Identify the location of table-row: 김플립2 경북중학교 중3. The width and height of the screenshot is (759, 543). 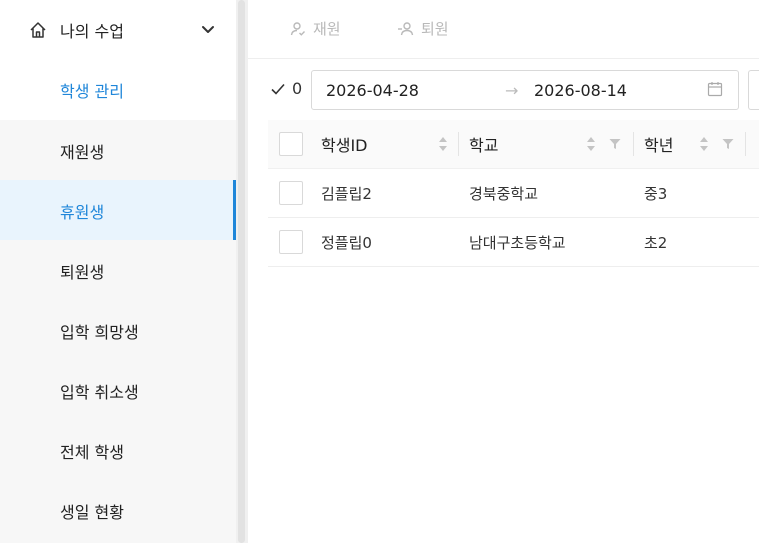
(513, 193).